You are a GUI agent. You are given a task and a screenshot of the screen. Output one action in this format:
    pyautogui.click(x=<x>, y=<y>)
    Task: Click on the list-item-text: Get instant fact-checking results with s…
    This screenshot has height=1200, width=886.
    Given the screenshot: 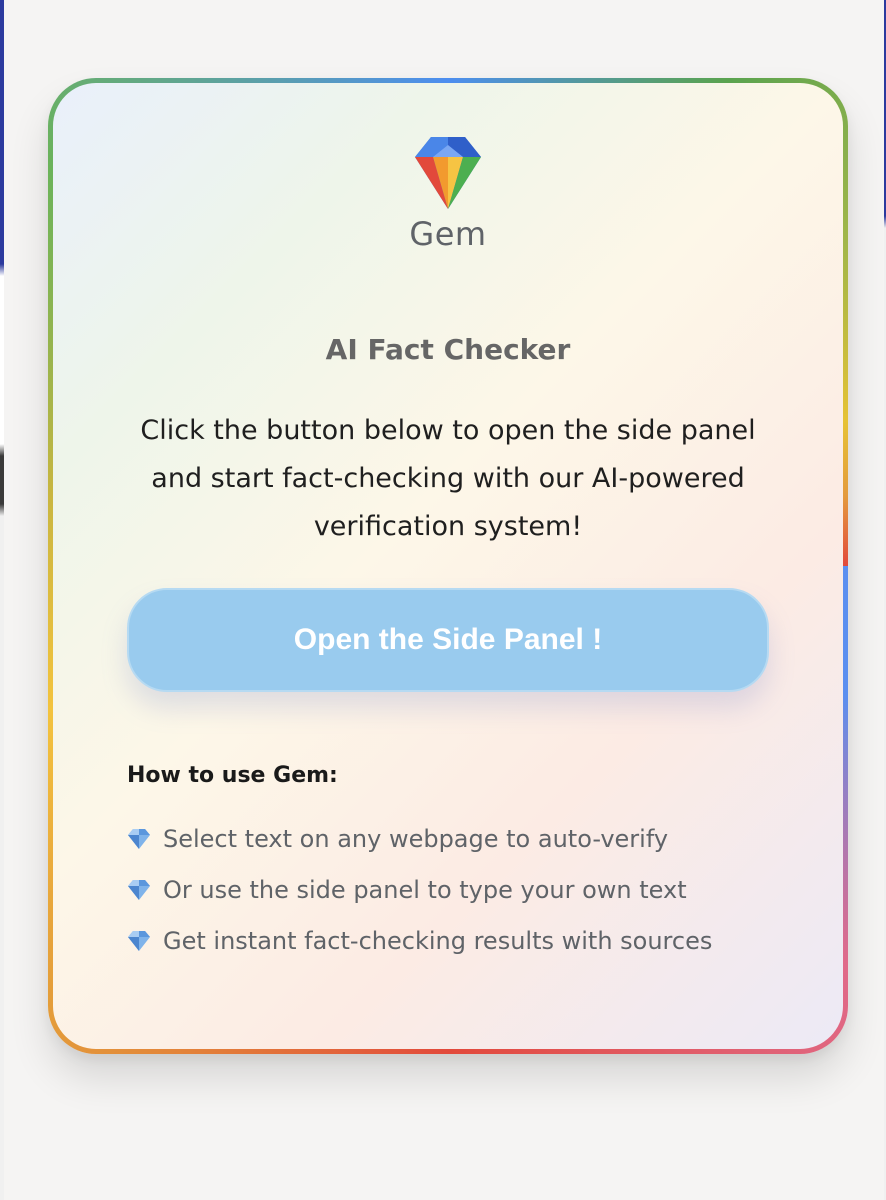 What is the action you would take?
    pyautogui.click(x=438, y=940)
    